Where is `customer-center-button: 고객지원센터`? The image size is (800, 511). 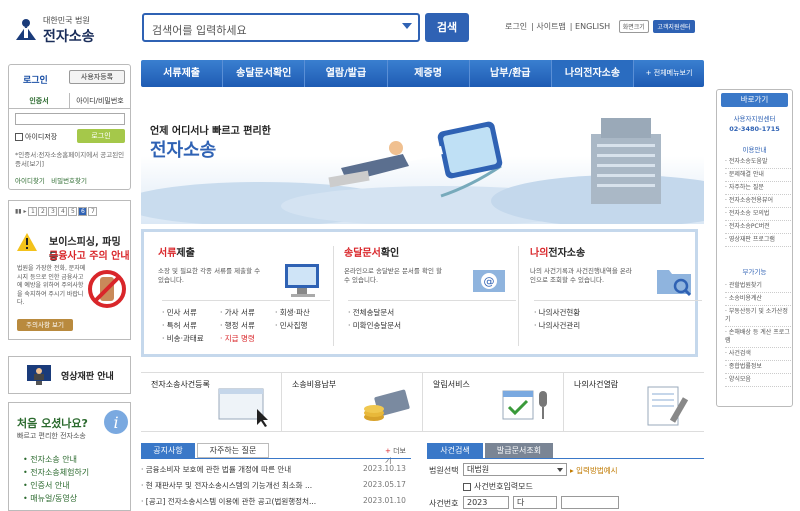 customer-center-button: 고객지원센터 is located at coordinates (674, 26).